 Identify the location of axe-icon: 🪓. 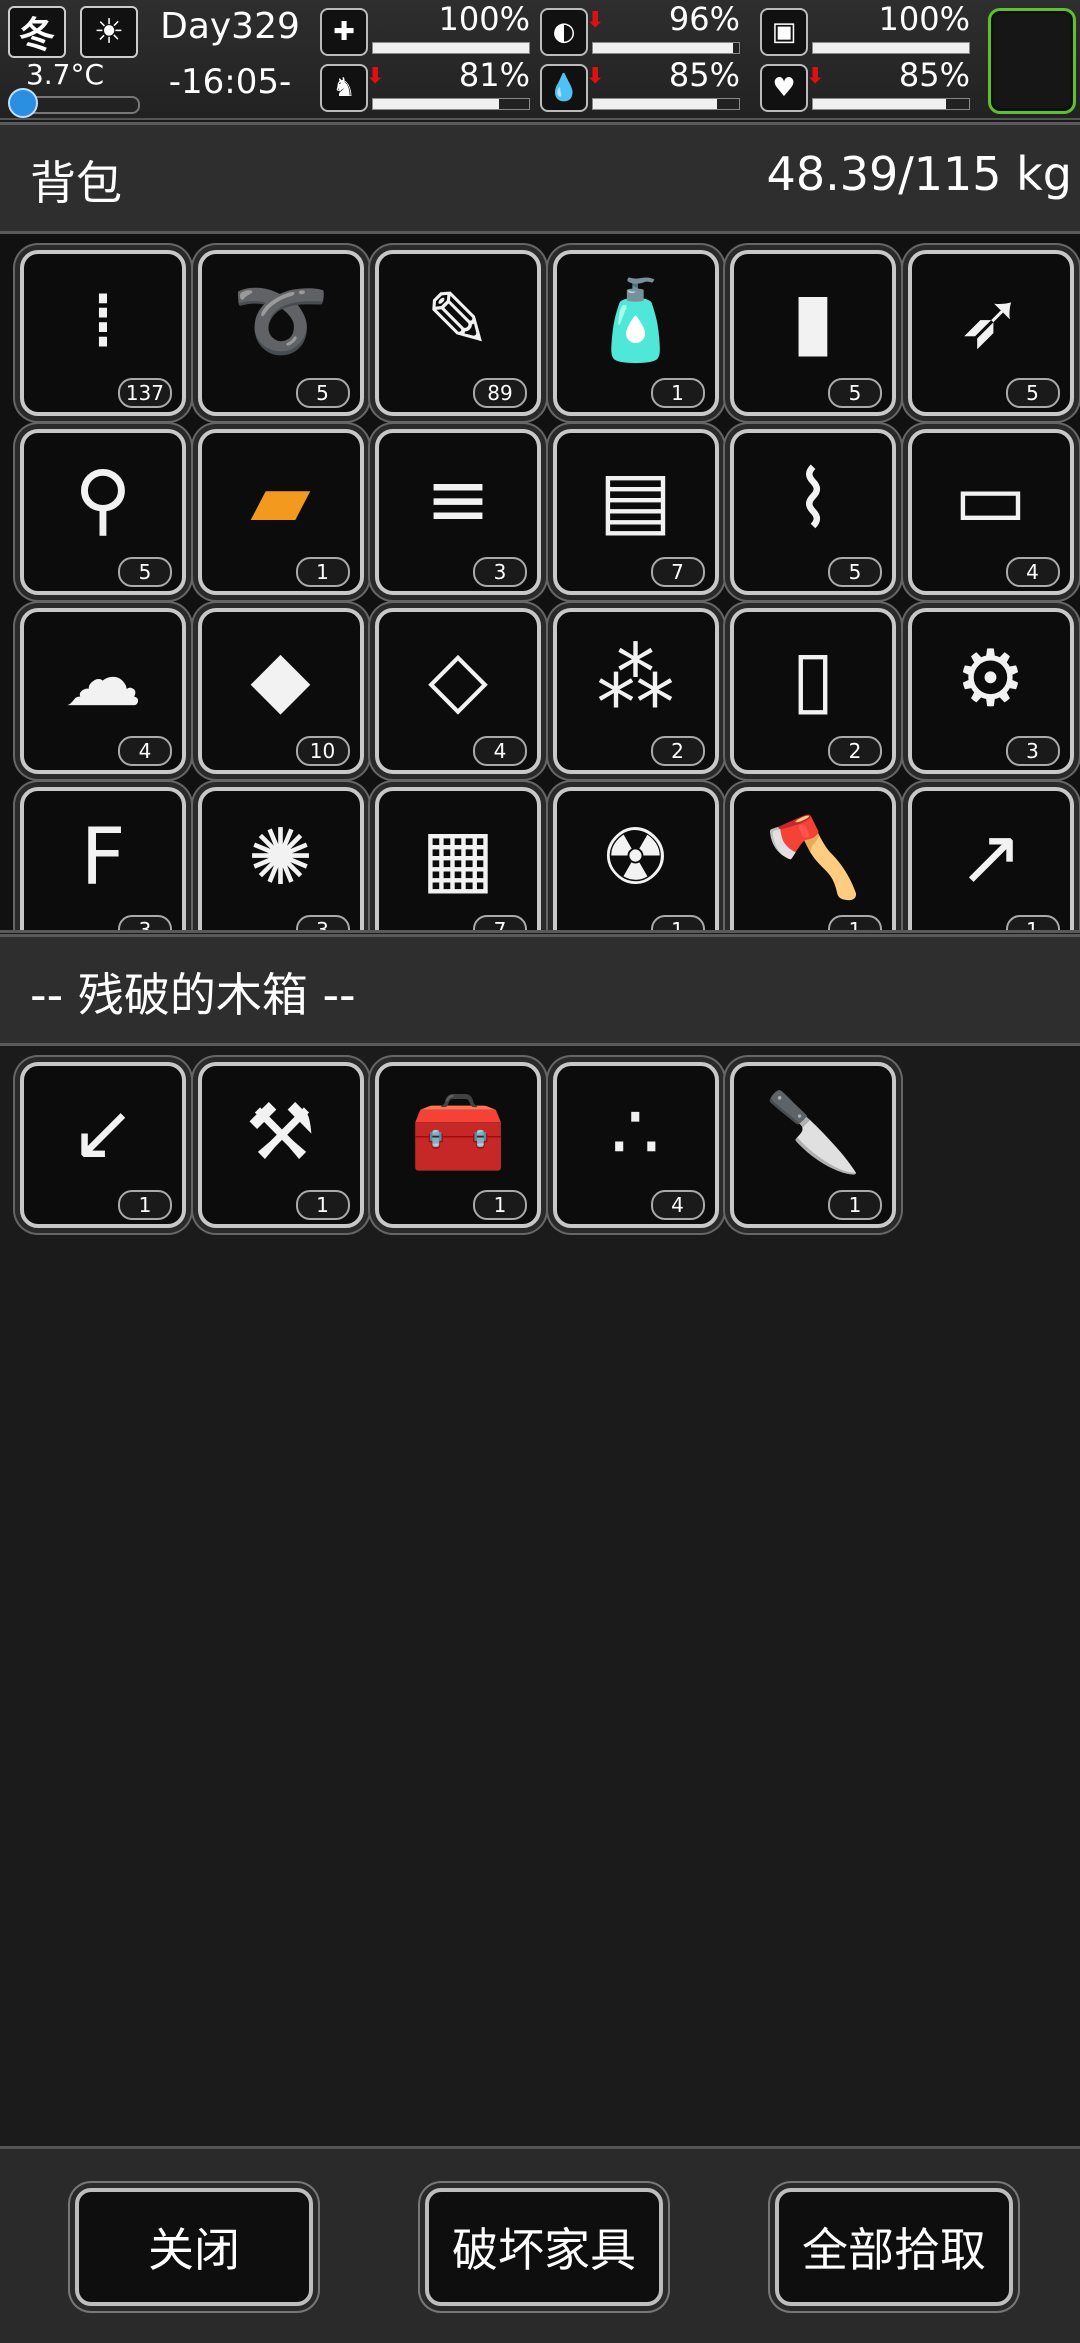
(813, 857).